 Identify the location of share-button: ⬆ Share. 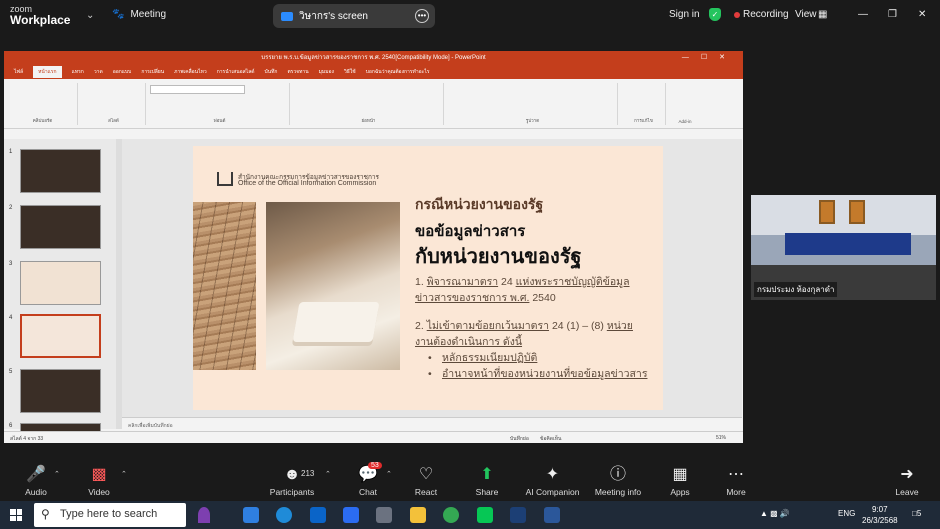
(487, 476).